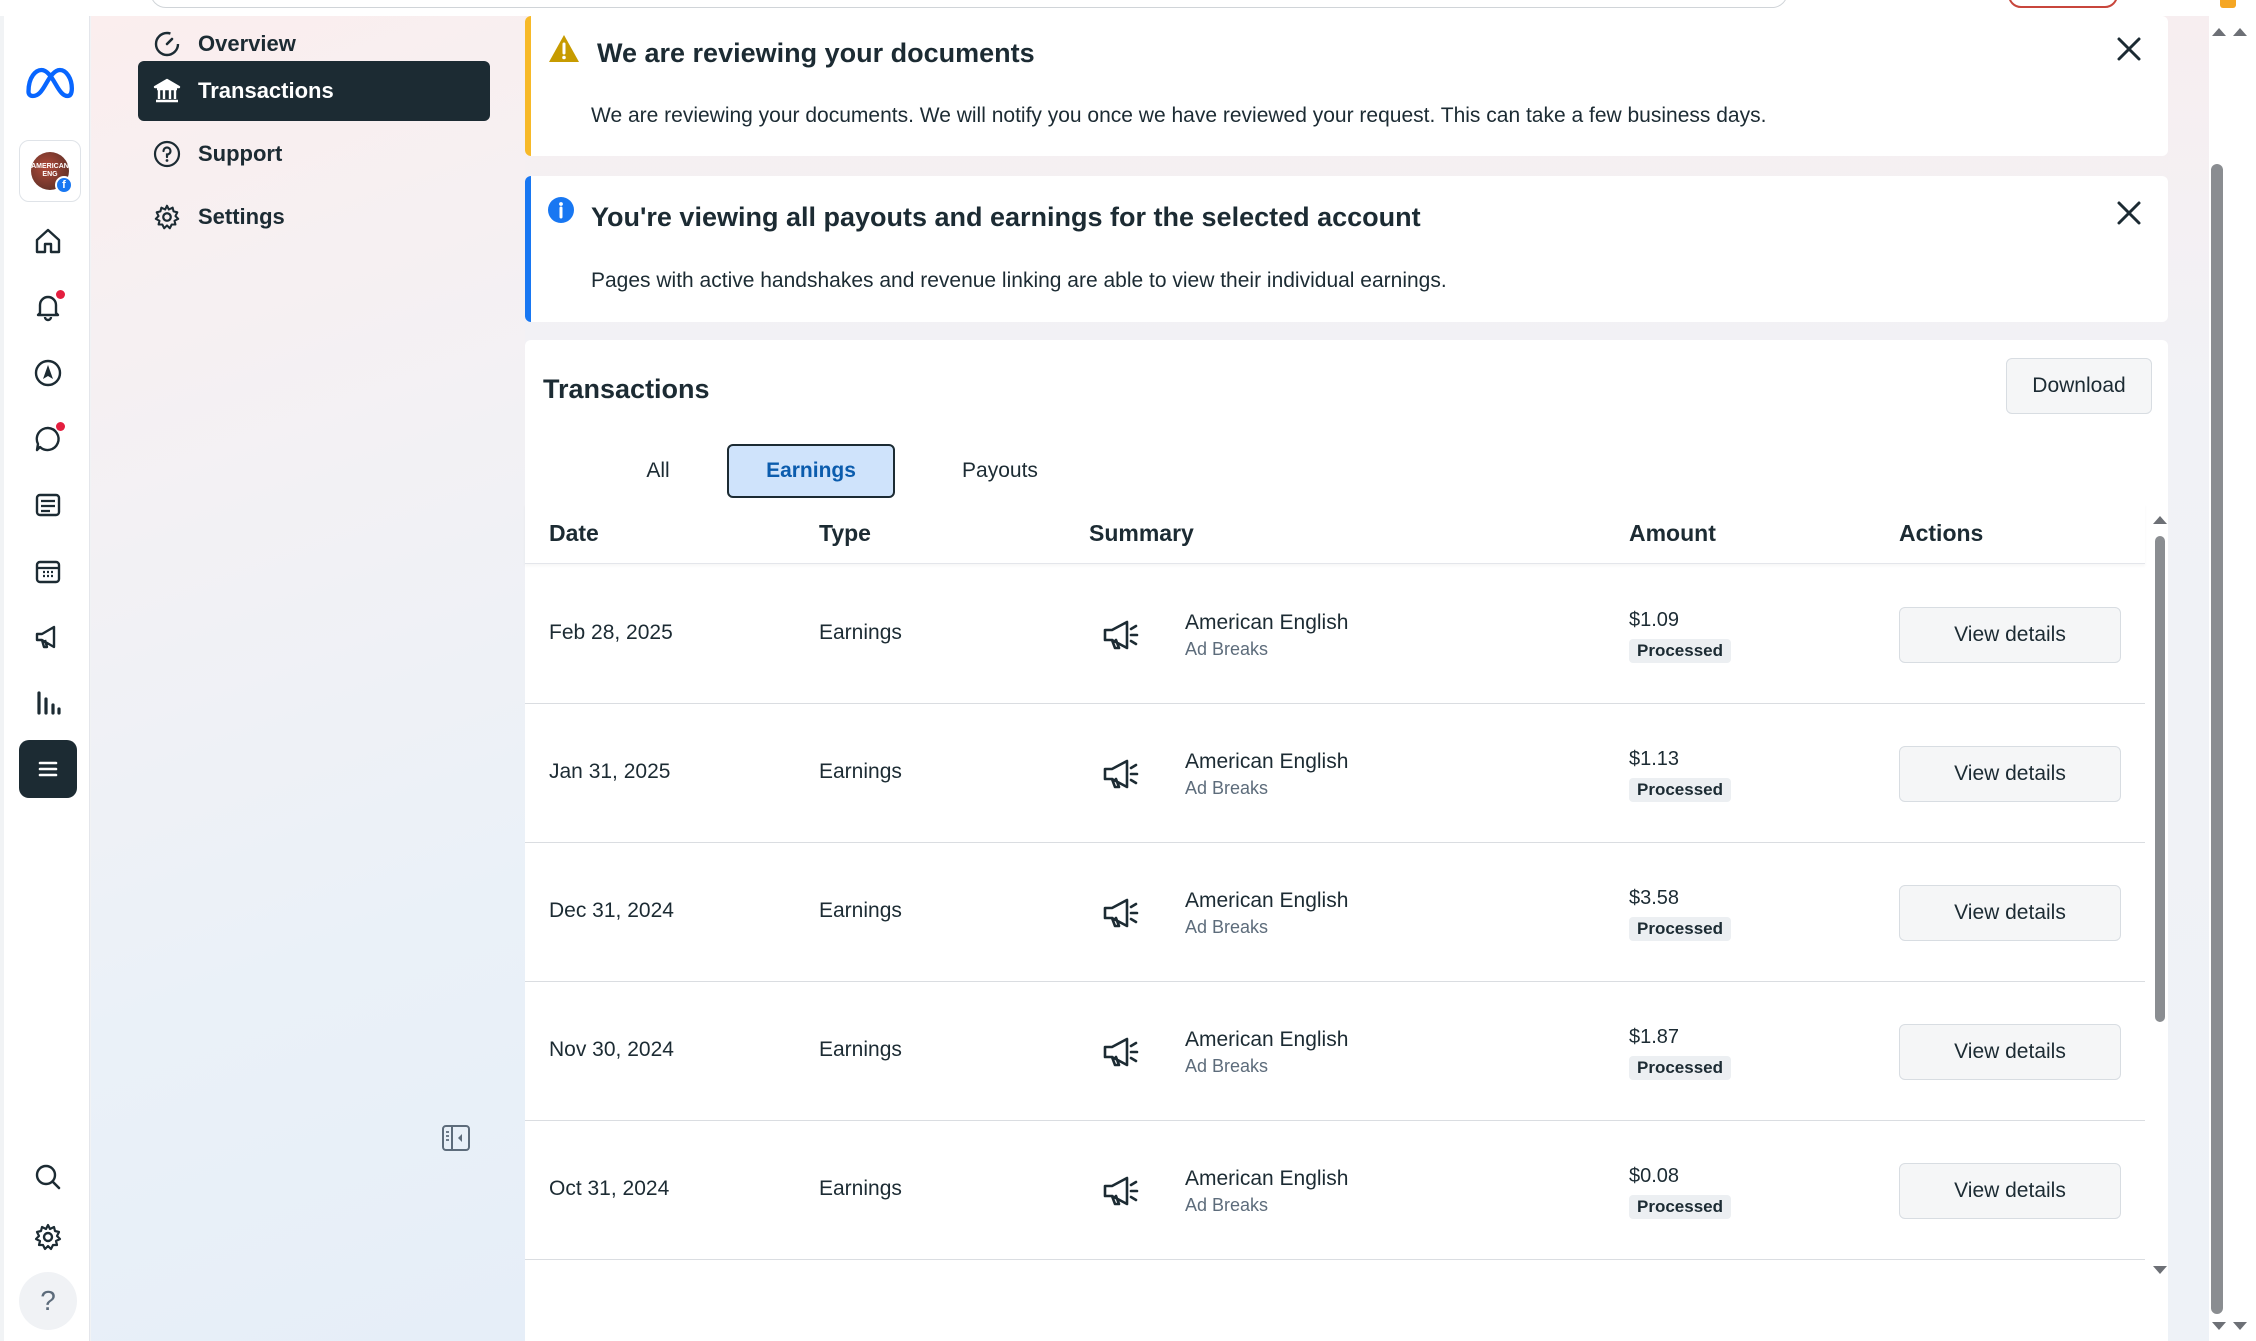 Image resolution: width=2256 pixels, height=1341 pixels. I want to click on calendar-icon, so click(48, 571).